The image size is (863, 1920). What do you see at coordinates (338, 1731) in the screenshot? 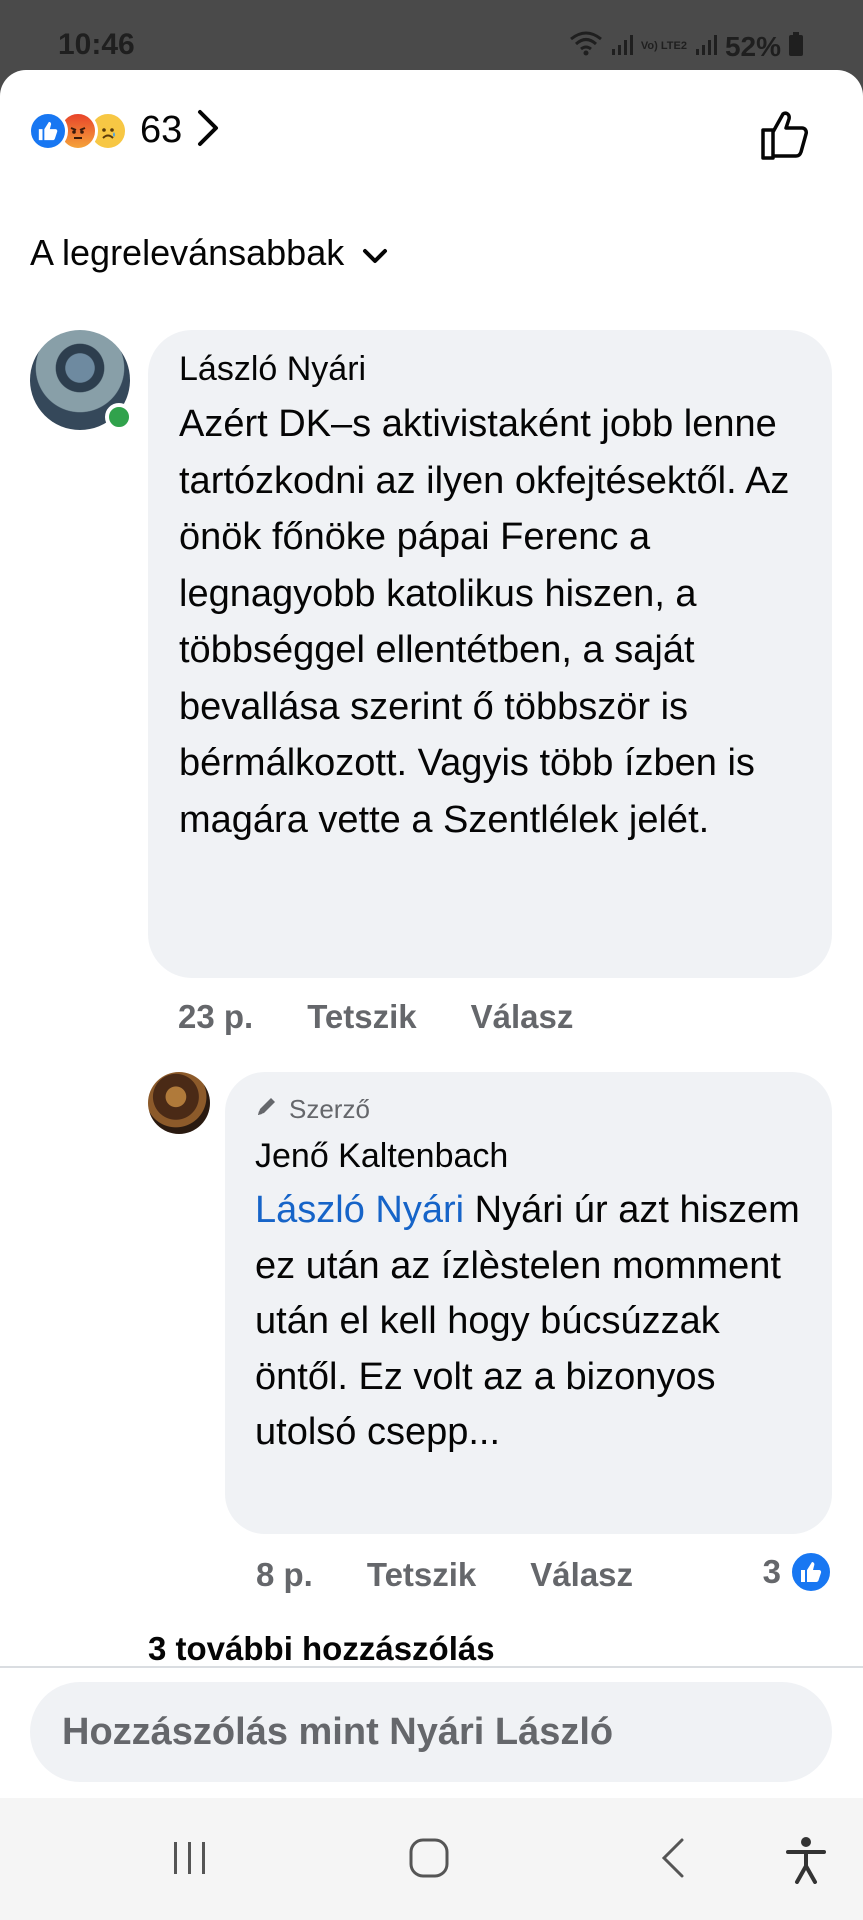
I see `comment-input-placeholder: Hozzászólás mint Nyári László` at bounding box center [338, 1731].